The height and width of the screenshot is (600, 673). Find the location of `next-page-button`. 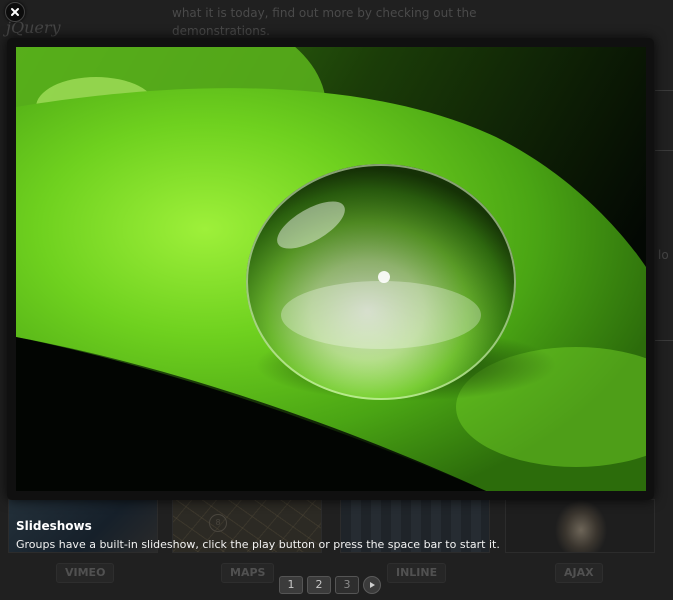

next-page-button is located at coordinates (372, 585).